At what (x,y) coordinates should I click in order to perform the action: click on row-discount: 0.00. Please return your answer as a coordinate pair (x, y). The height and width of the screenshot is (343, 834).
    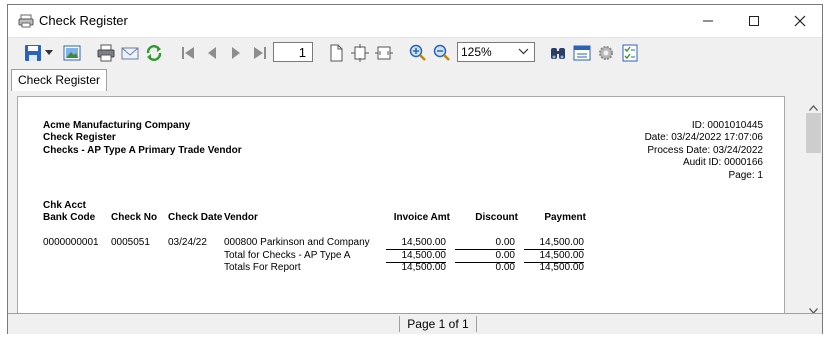
    Looking at the image, I should click on (485, 243).